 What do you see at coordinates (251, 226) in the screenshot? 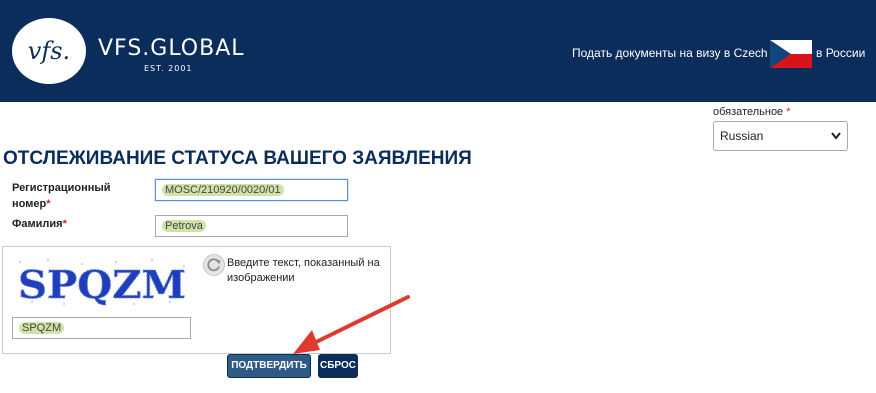
I see `surname-input: Petrova` at bounding box center [251, 226].